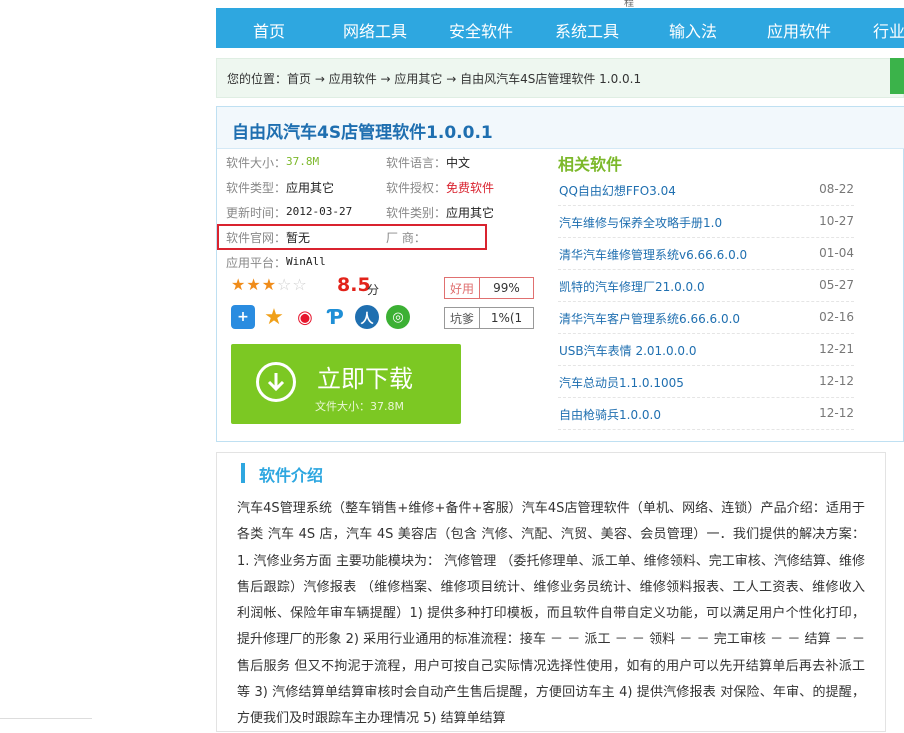 The width and height of the screenshot is (904, 733). I want to click on official-site-label: 软件官网：, so click(256, 238).